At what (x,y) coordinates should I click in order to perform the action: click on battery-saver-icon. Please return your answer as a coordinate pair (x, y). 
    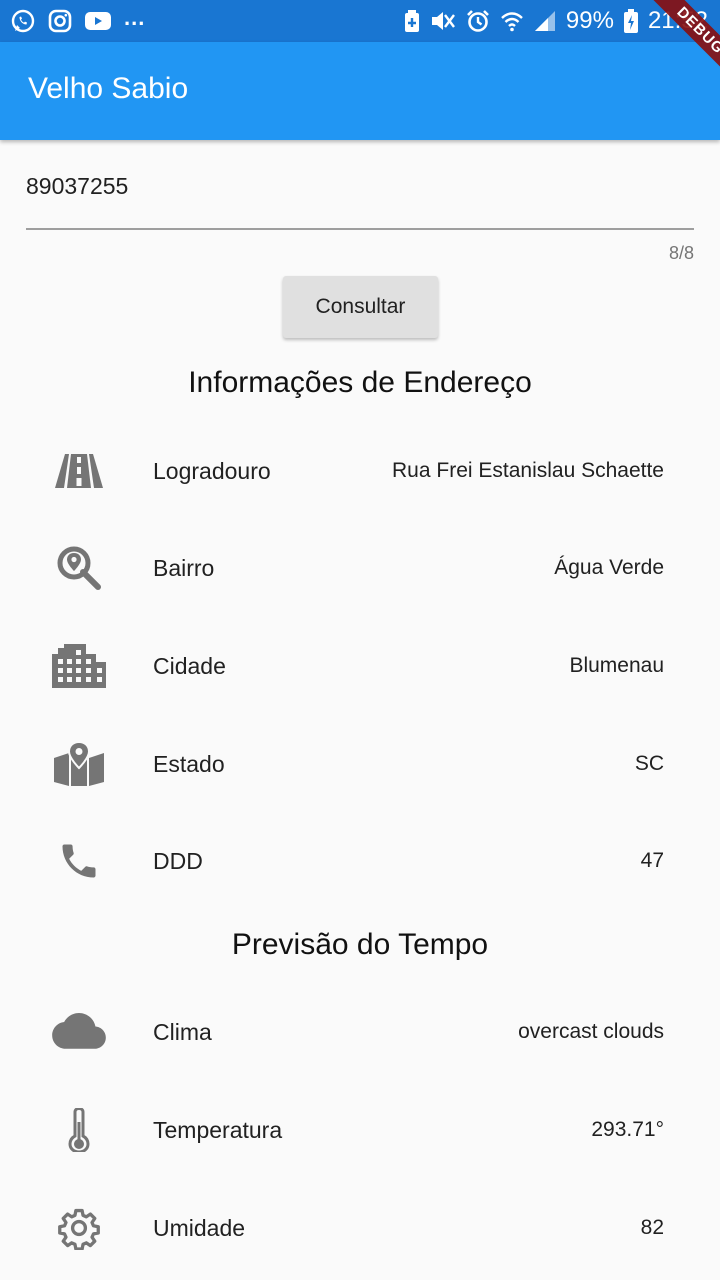
    Looking at the image, I should click on (412, 21).